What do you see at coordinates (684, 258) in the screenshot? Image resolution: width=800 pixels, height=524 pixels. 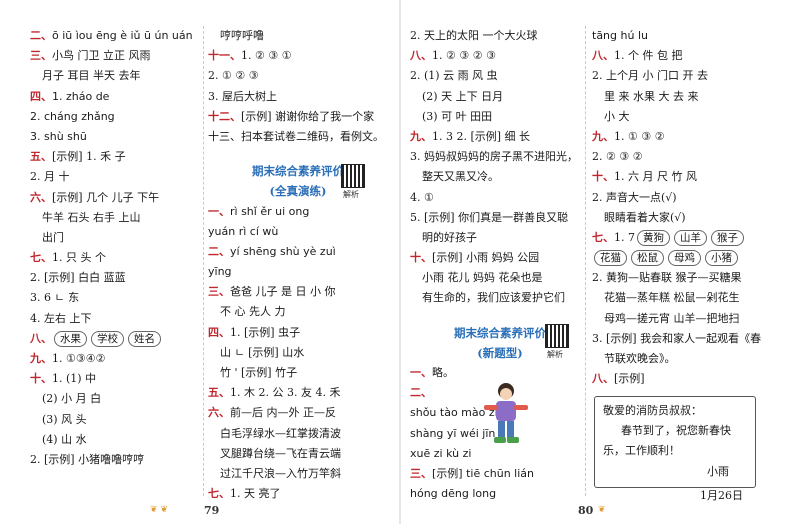 I see `circled-word: 母鸡` at bounding box center [684, 258].